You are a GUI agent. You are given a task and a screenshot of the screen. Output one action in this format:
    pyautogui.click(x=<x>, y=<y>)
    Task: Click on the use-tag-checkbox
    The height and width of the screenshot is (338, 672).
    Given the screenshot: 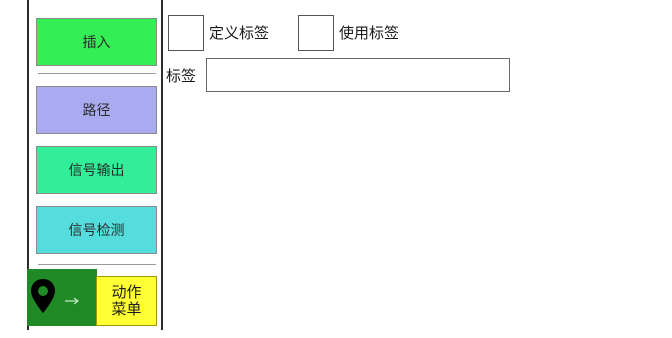 What is the action you would take?
    pyautogui.click(x=316, y=33)
    